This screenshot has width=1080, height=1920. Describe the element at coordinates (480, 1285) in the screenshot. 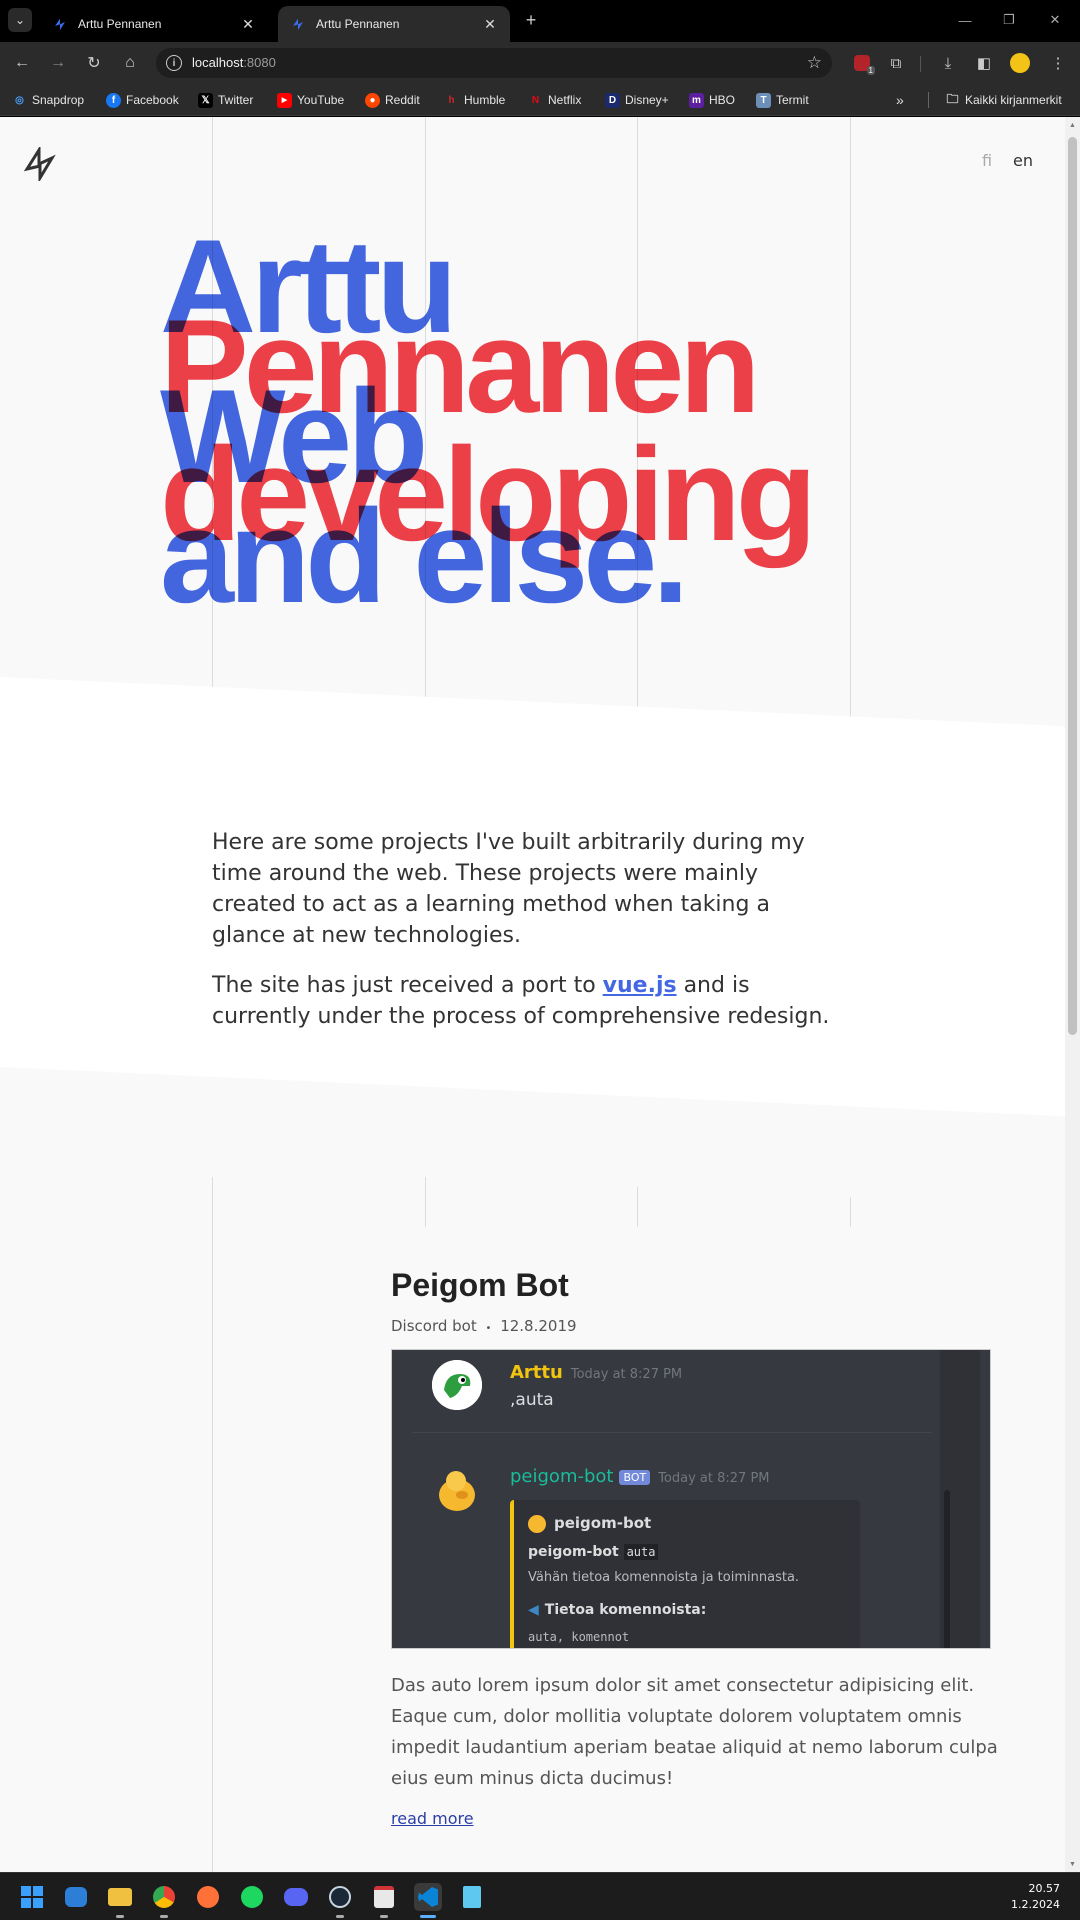

I see `project-title: Peigom Bot` at that location.